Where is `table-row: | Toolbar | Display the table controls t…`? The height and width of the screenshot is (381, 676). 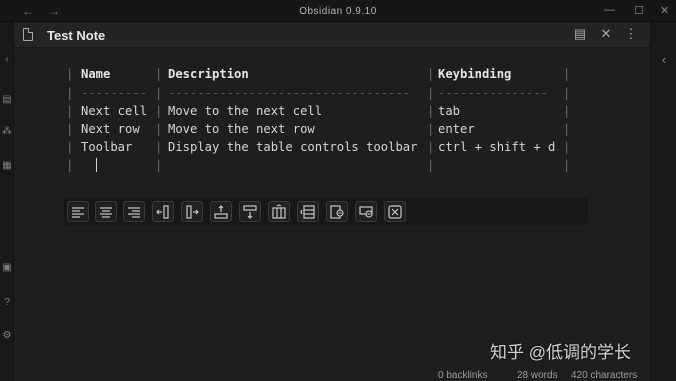 table-row: | Toolbar | Display the table controls t… is located at coordinates (318, 147).